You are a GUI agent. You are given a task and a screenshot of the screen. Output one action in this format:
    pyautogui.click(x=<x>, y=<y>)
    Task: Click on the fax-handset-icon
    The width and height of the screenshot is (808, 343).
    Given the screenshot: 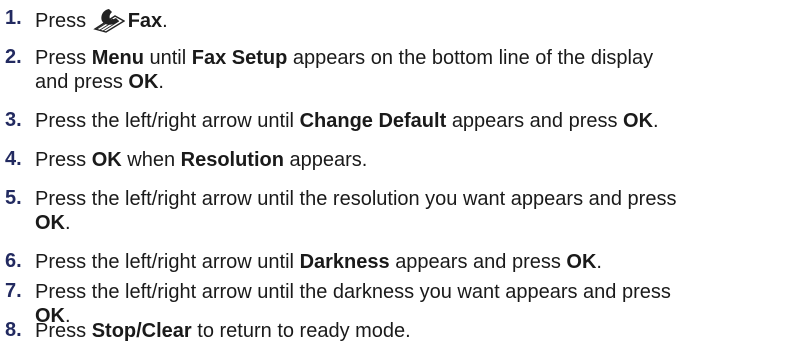 What is the action you would take?
    pyautogui.click(x=109, y=23)
    